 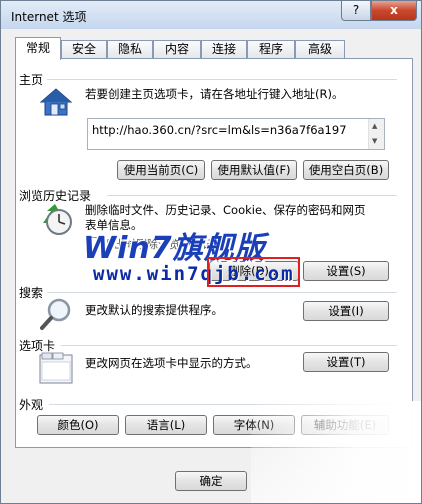 What do you see at coordinates (222, 292) in the screenshot?
I see `search-divider` at bounding box center [222, 292].